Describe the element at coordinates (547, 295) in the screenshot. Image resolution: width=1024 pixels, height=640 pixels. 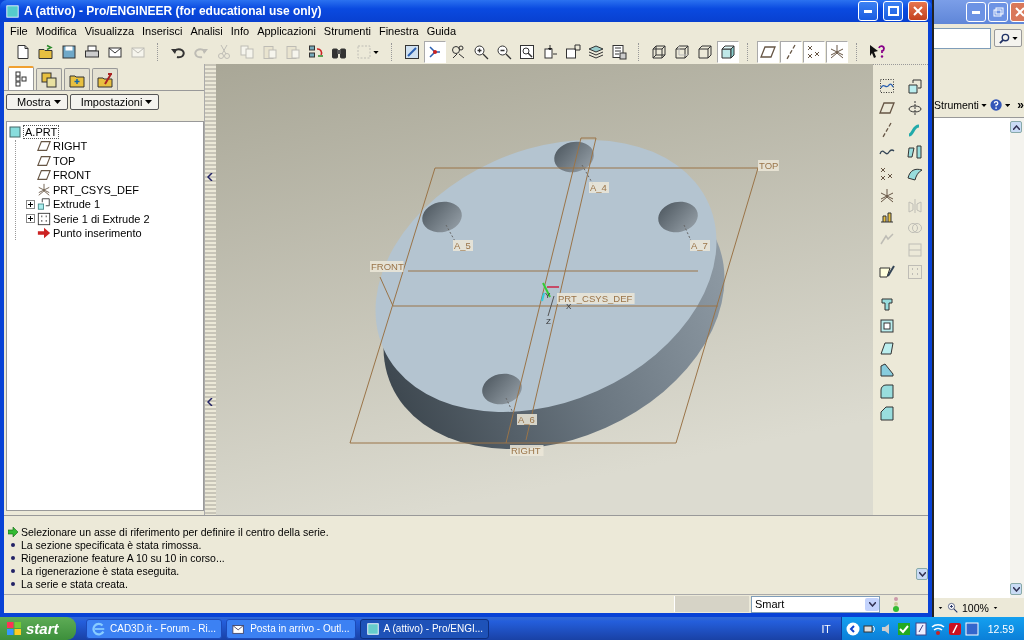
I see `axis-letter: Y` at that location.